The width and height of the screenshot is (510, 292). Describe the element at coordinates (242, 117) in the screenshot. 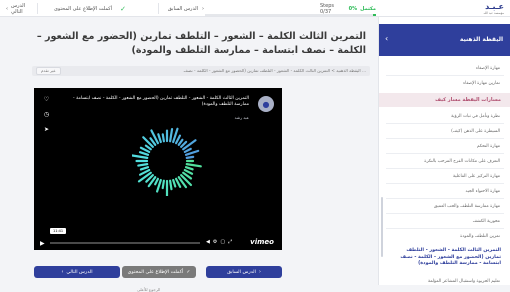

I see `video-author: عبد رشد` at that location.